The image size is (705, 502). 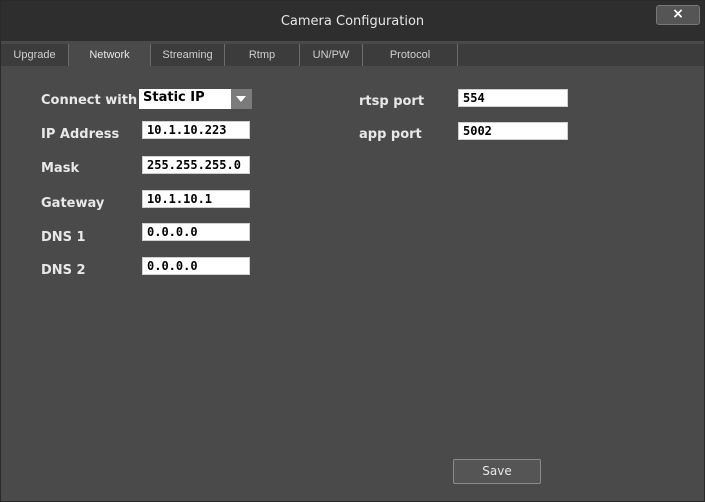 I want to click on ip-address-label: IP Address, so click(x=80, y=134).